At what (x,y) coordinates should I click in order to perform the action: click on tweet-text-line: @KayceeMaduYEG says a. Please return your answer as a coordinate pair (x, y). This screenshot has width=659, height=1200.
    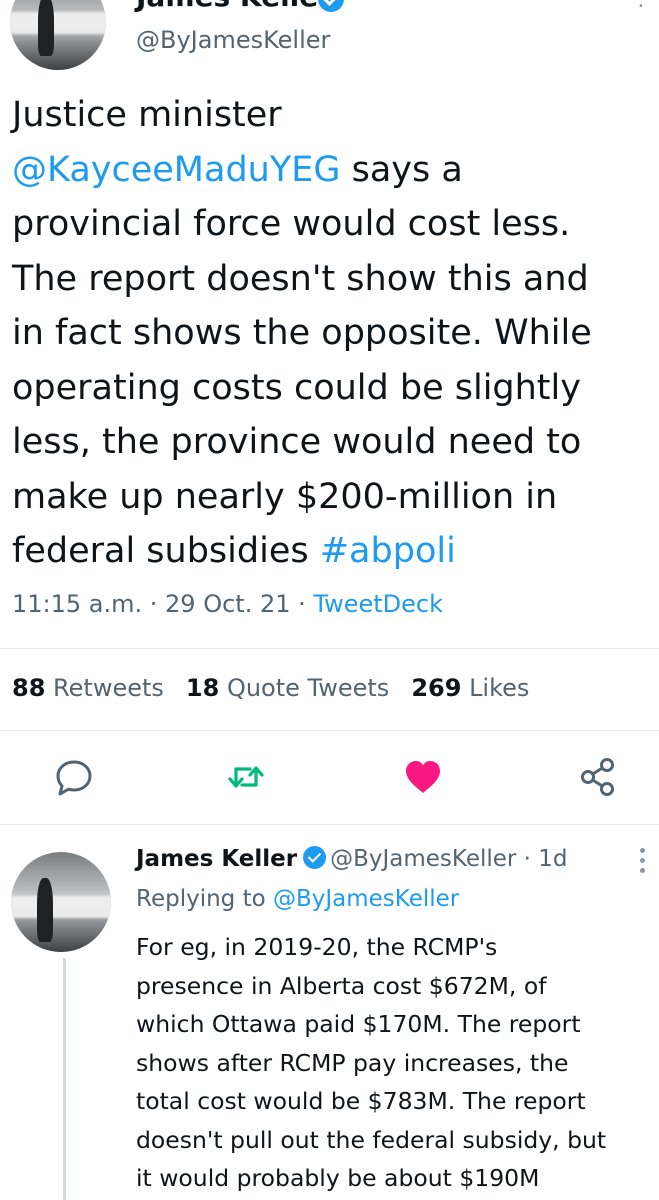
    Looking at the image, I should click on (332, 170).